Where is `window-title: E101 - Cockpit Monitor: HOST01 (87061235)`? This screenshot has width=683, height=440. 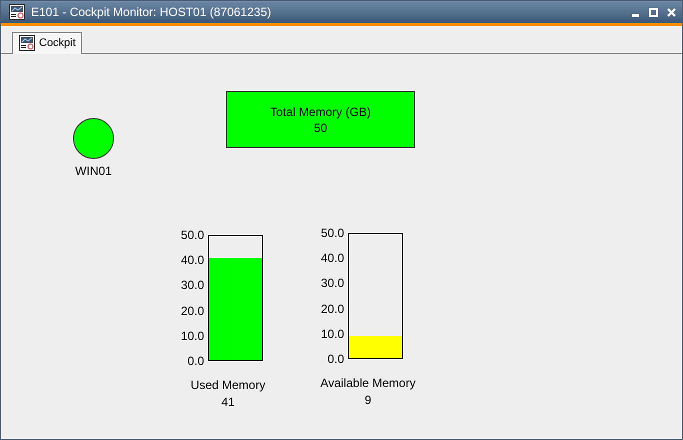 window-title: E101 - Cockpit Monitor: HOST01 (87061235) is located at coordinates (151, 12).